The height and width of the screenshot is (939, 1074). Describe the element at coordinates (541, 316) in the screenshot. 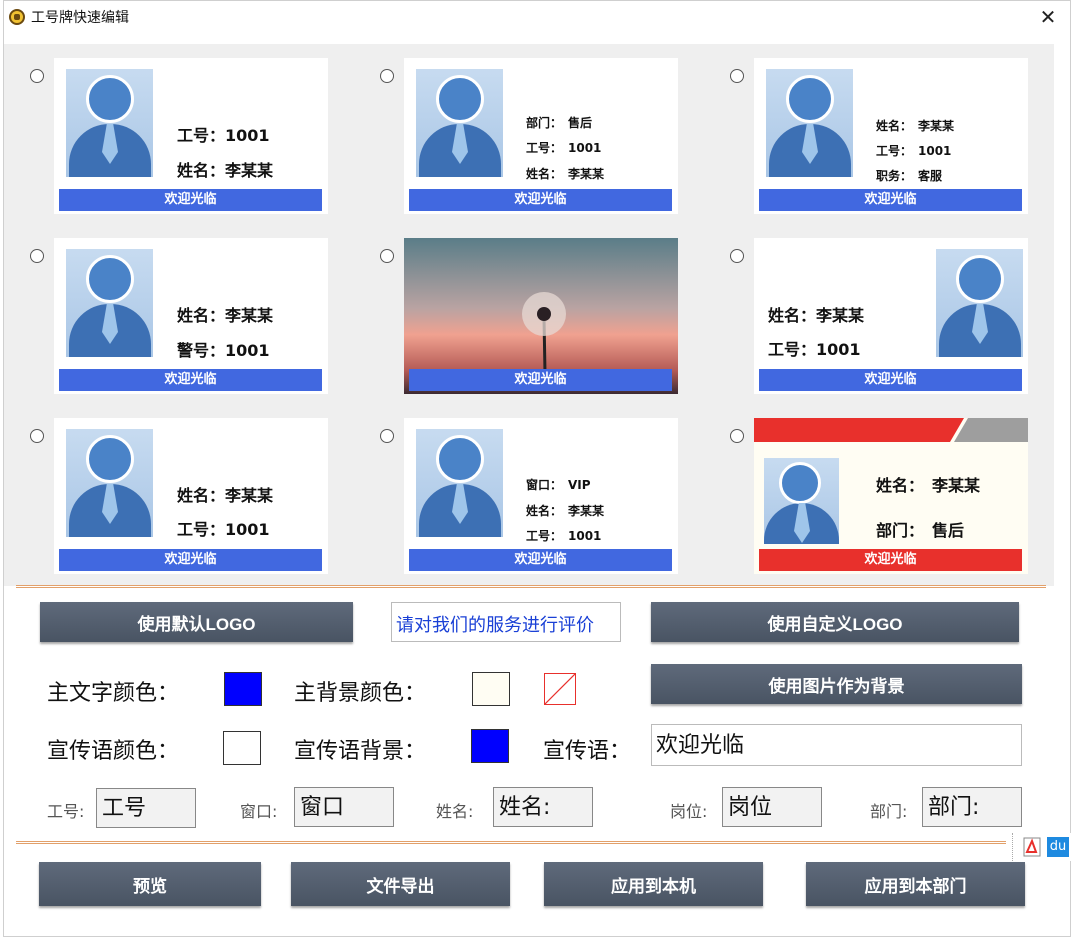

I see `template-card-5: 欢迎光临` at that location.